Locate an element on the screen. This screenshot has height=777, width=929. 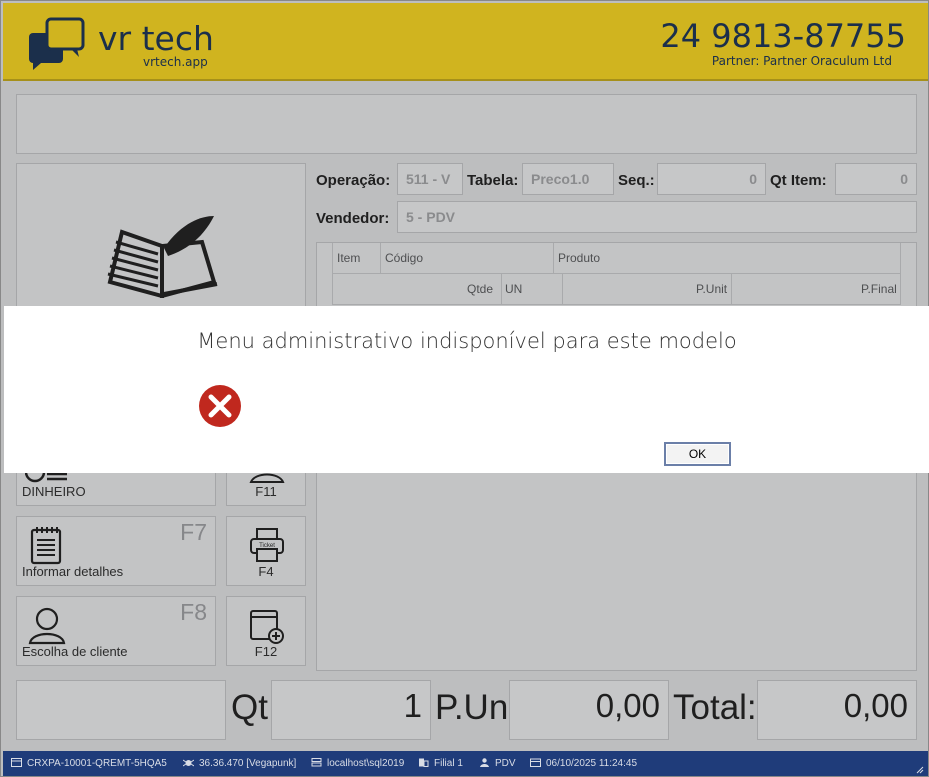
f12-button: F12 is located at coordinates (266, 631).